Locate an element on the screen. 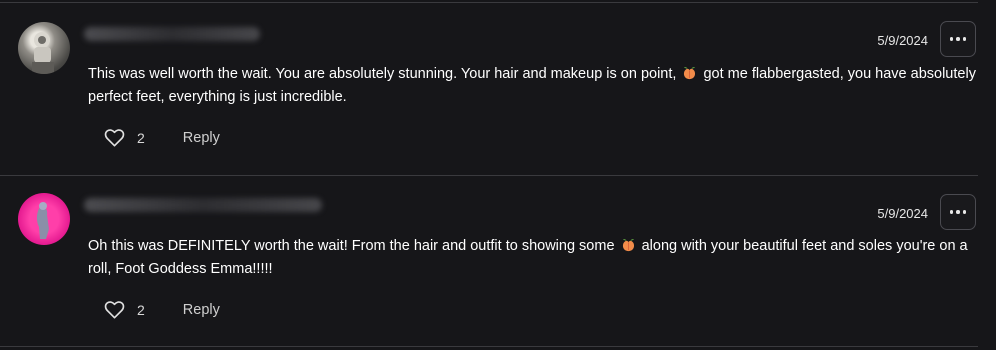 Image resolution: width=996 pixels, height=350 pixels. top-divider is located at coordinates (489, 2).